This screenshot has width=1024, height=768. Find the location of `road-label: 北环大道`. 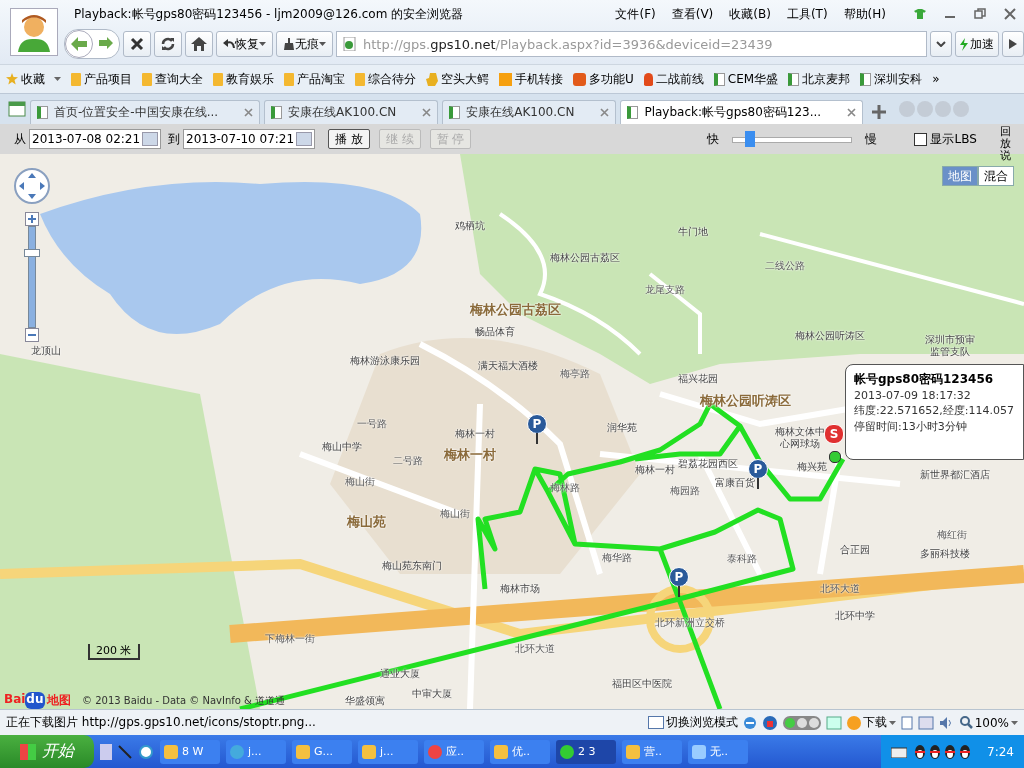

road-label: 北环大道 is located at coordinates (840, 589).